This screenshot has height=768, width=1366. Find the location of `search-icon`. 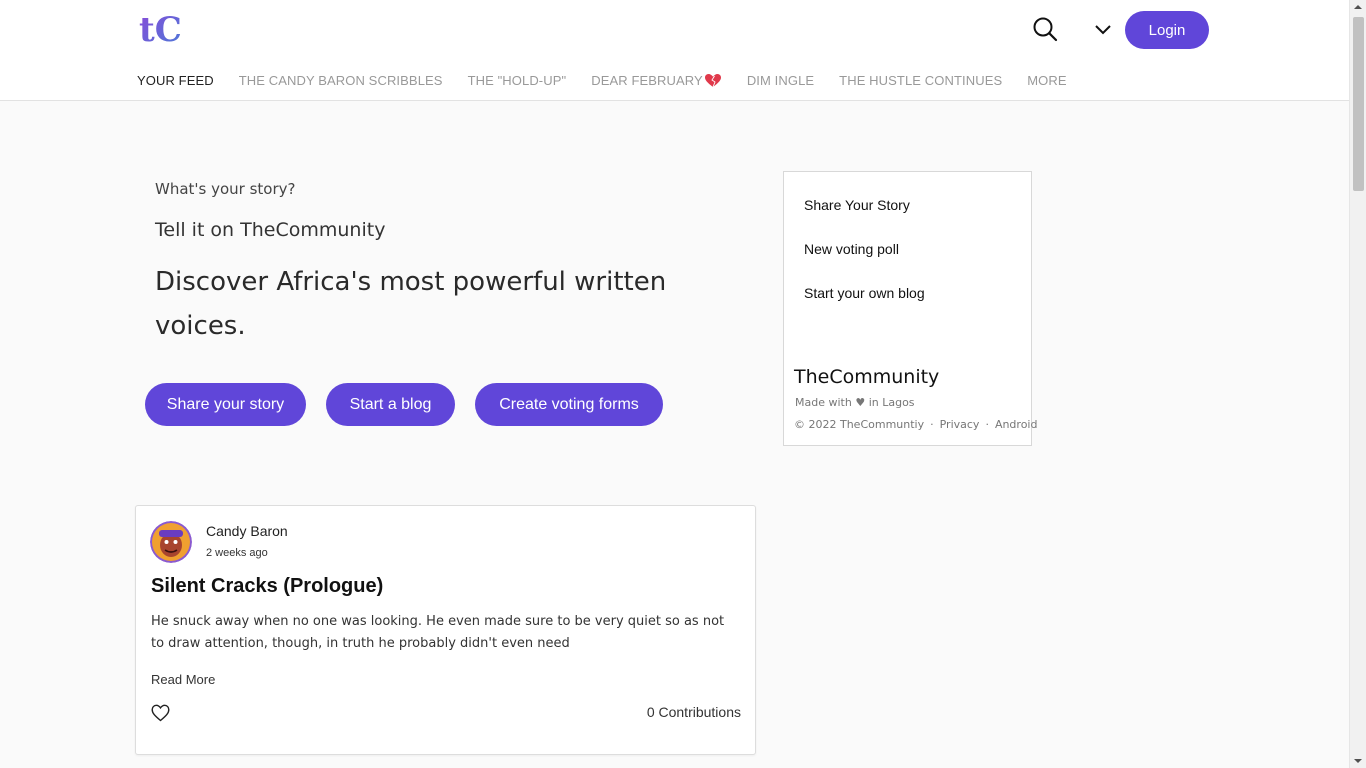

search-icon is located at coordinates (1045, 29).